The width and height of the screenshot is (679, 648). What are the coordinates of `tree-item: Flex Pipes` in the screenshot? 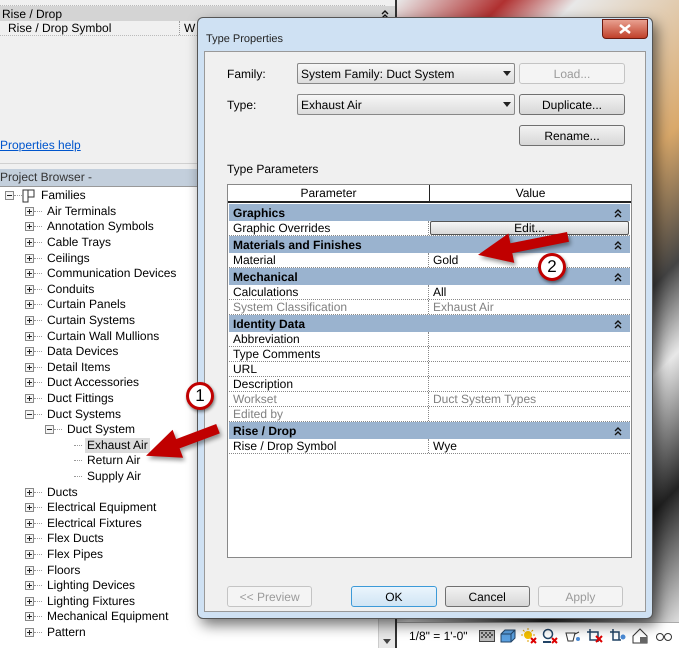 It's located at (75, 554).